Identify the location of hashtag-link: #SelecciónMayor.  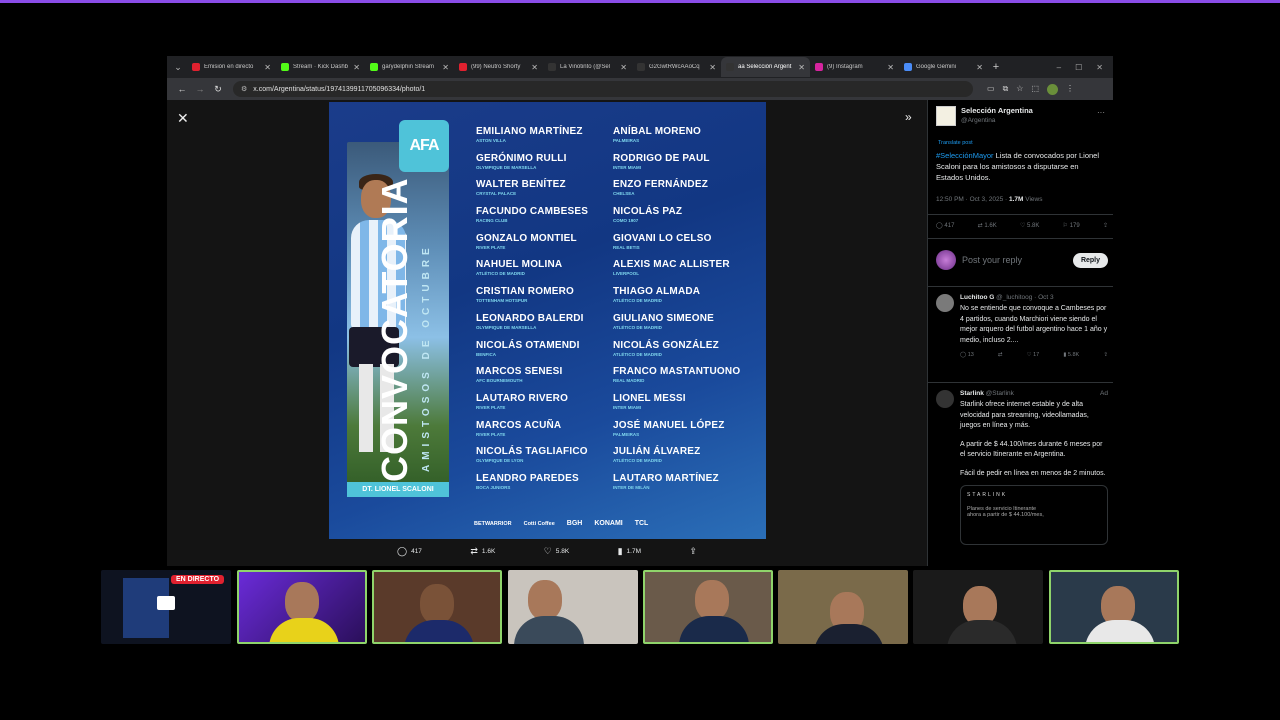
(965, 155).